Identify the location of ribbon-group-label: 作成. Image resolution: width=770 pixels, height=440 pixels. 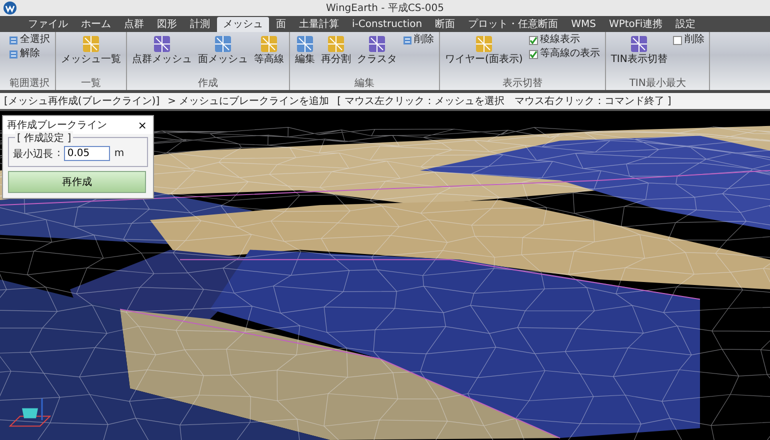
(208, 84).